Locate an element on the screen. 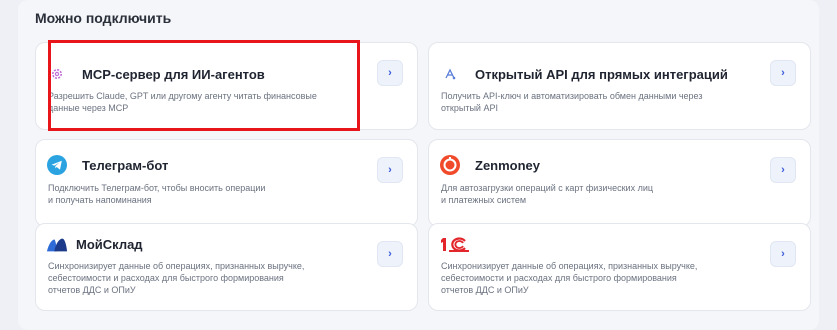 The width and height of the screenshot is (837, 330). zenmoney-icon is located at coordinates (450, 165).